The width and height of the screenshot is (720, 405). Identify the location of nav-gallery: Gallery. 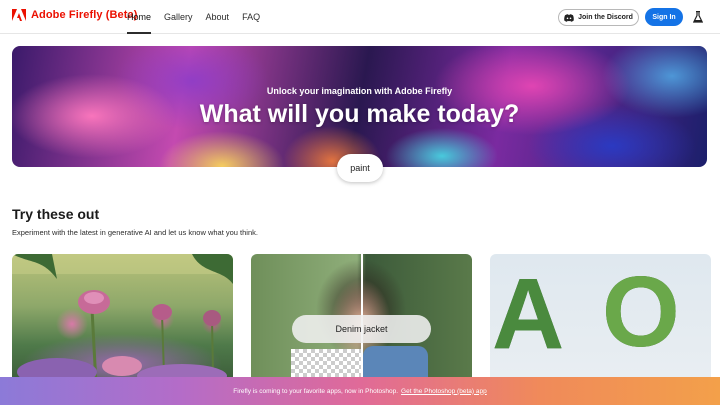
(178, 17).